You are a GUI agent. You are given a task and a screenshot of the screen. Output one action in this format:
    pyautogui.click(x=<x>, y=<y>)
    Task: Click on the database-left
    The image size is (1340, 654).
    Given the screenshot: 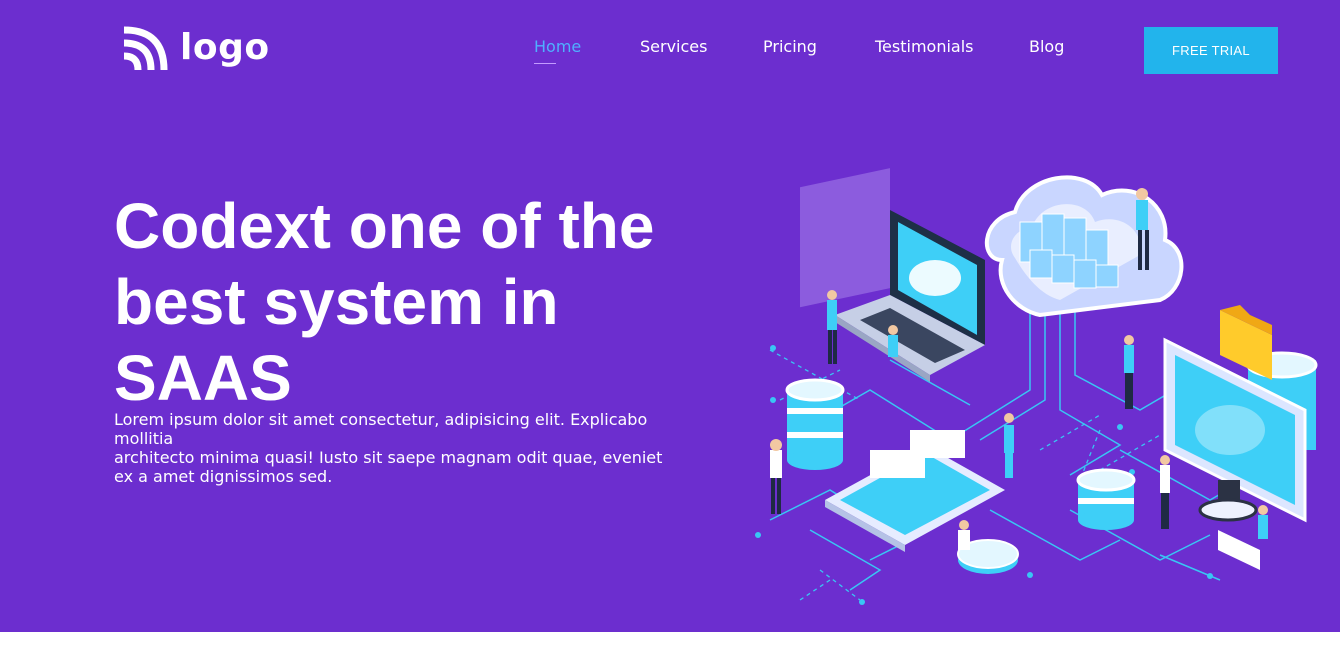 What is the action you would take?
    pyautogui.click(x=815, y=424)
    